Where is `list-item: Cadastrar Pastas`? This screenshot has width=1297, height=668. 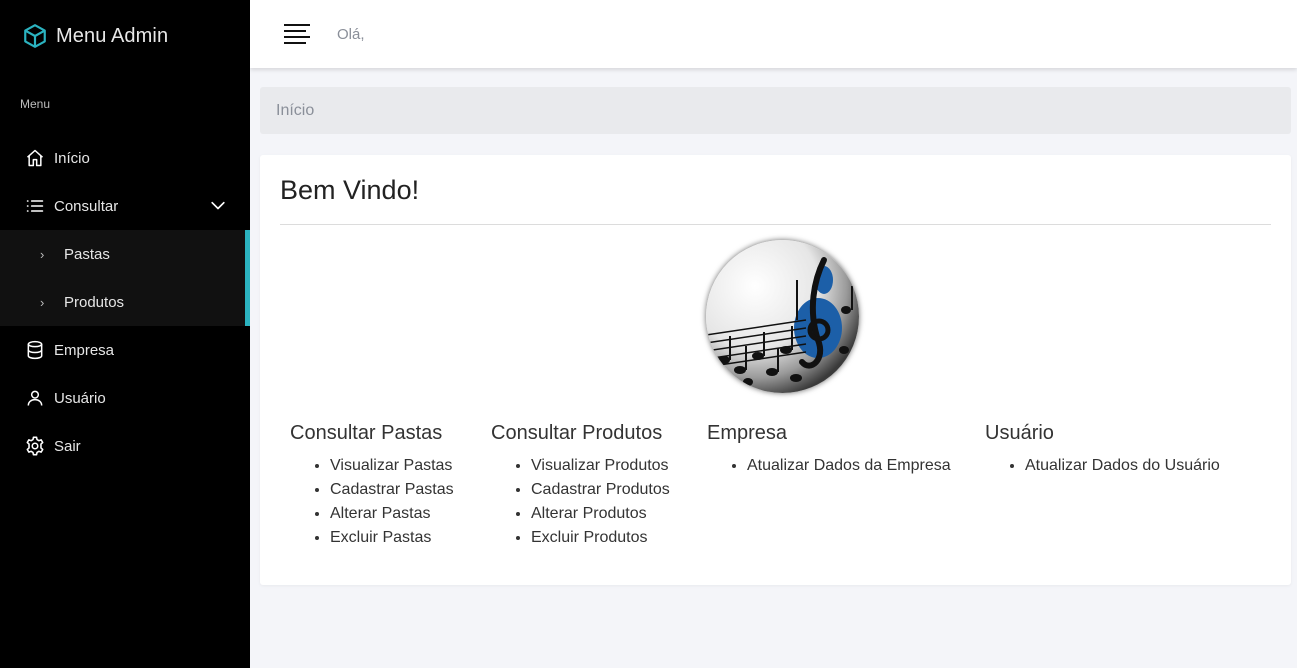 list-item: Cadastrar Pastas is located at coordinates (392, 490).